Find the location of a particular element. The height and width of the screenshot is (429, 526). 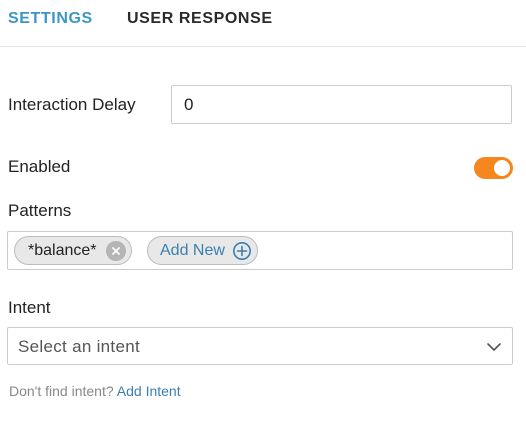

enabled-label: Enabled is located at coordinates (39, 166).